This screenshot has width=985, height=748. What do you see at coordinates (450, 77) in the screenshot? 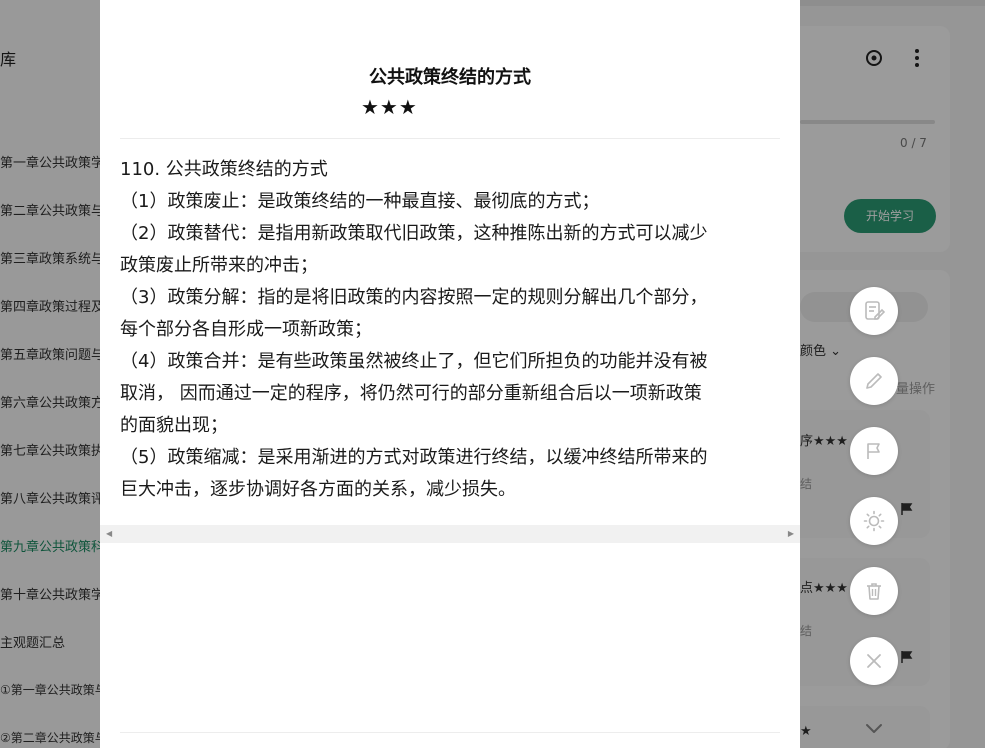
I see `modal-title: 公共政策终结的方式` at bounding box center [450, 77].